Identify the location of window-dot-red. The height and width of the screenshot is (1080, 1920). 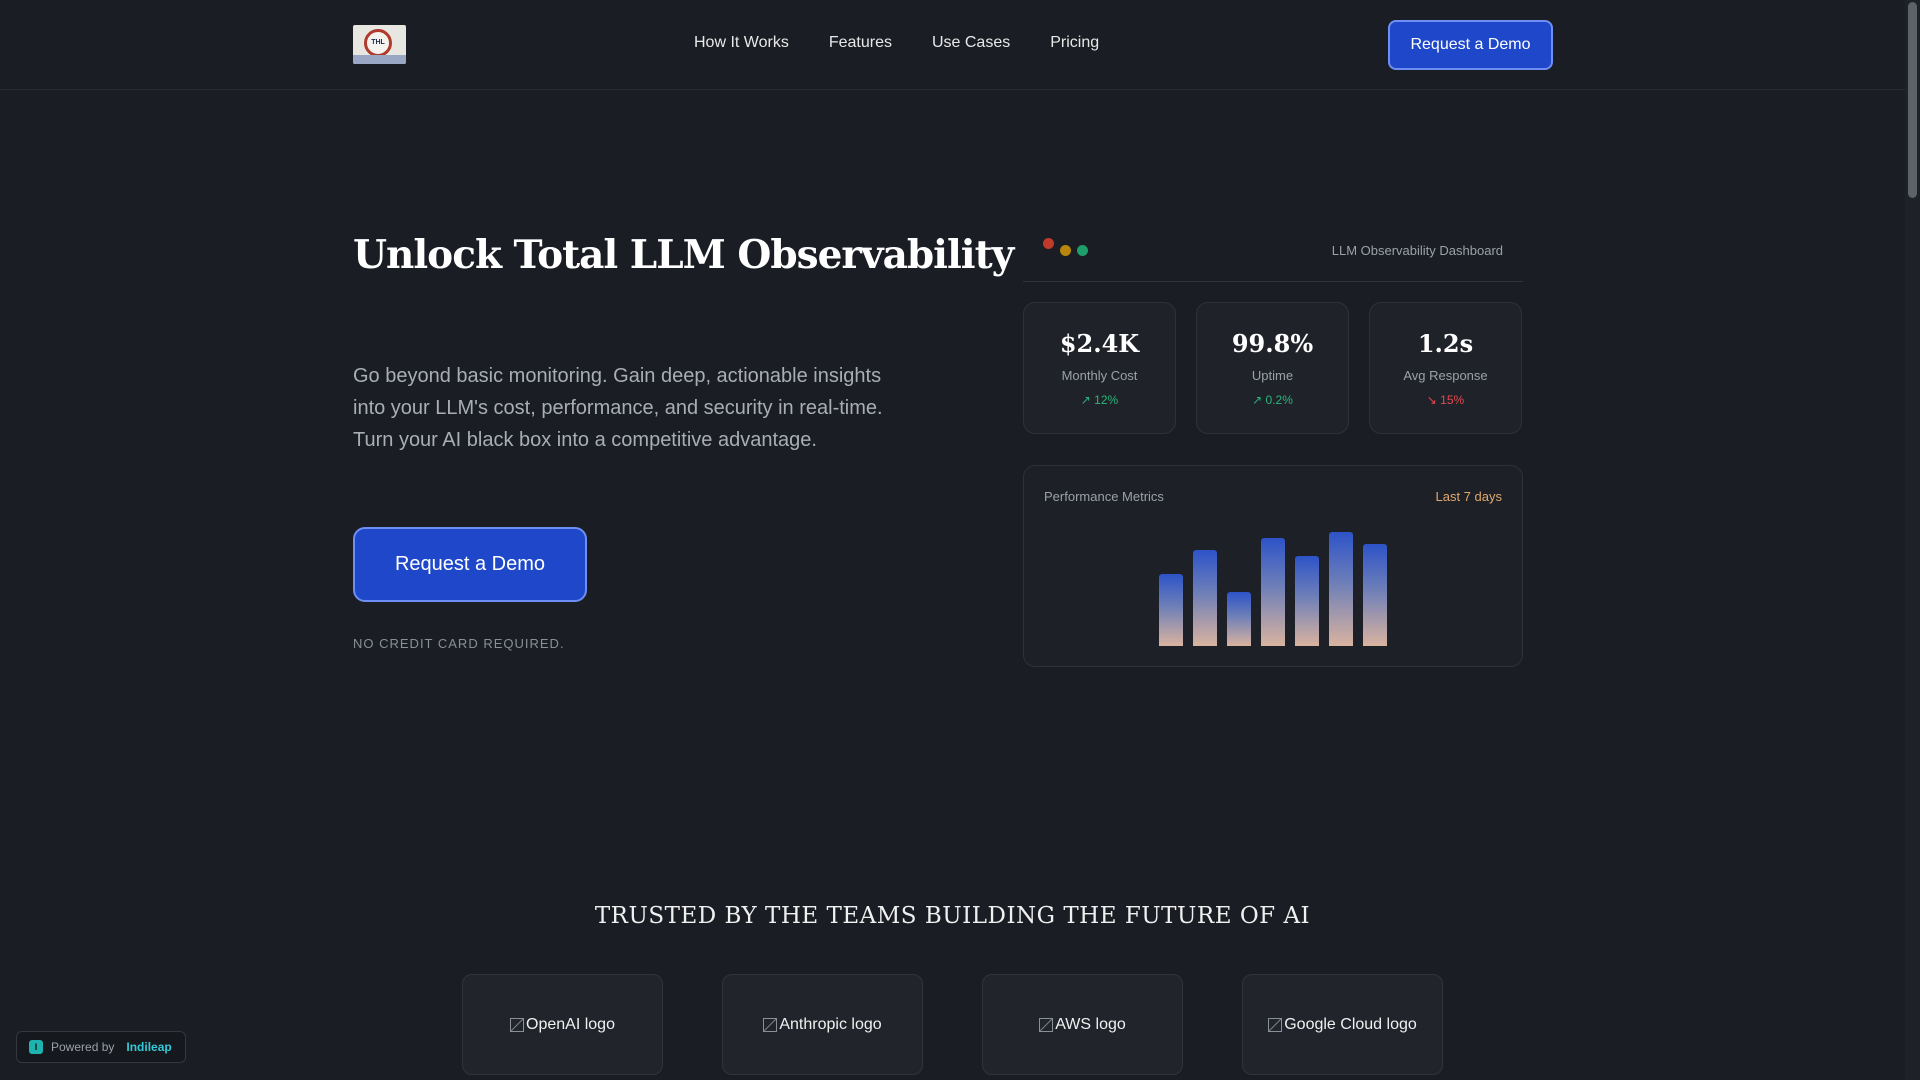
(1048, 243).